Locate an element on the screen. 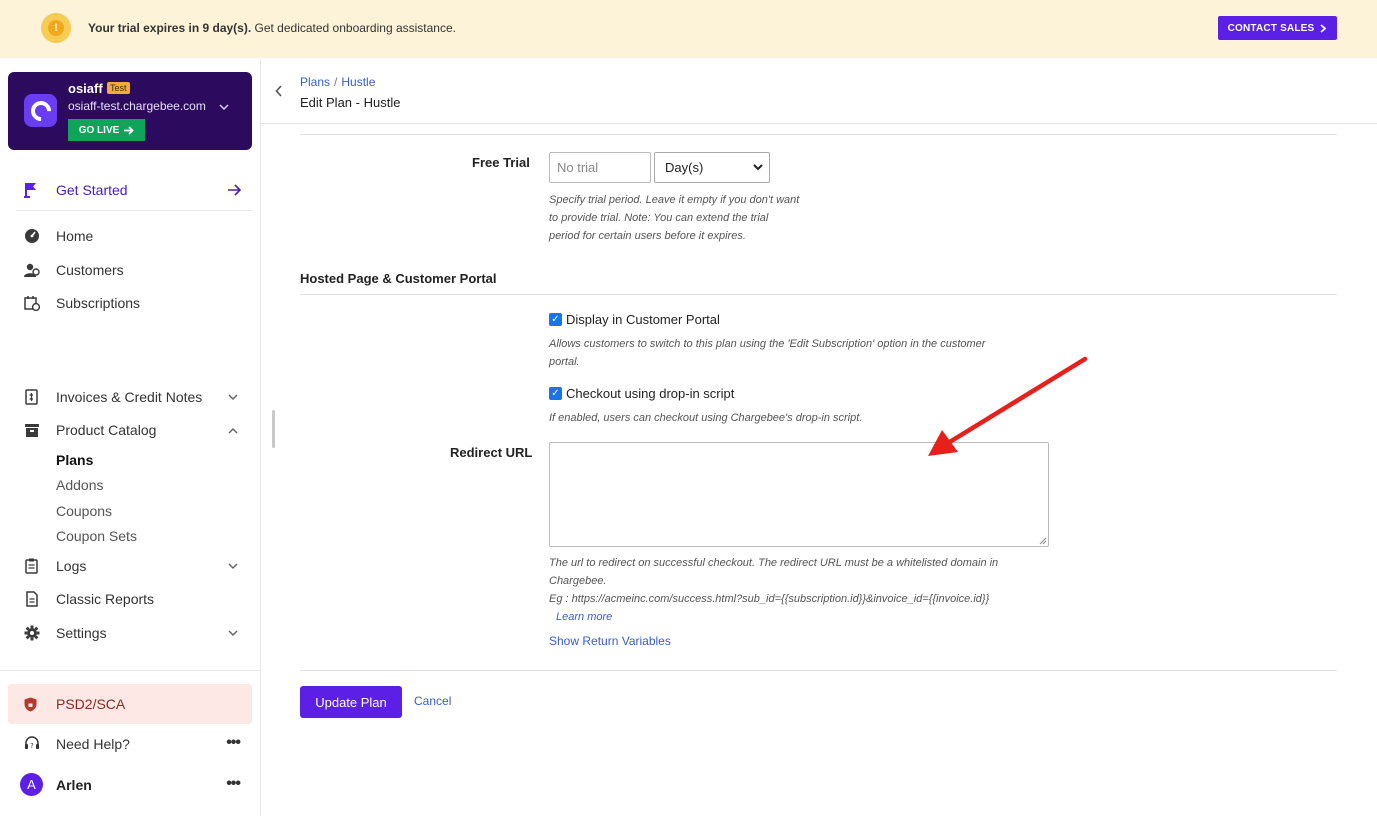 The height and width of the screenshot is (816, 1377). chargebee-logo-icon is located at coordinates (40, 110).